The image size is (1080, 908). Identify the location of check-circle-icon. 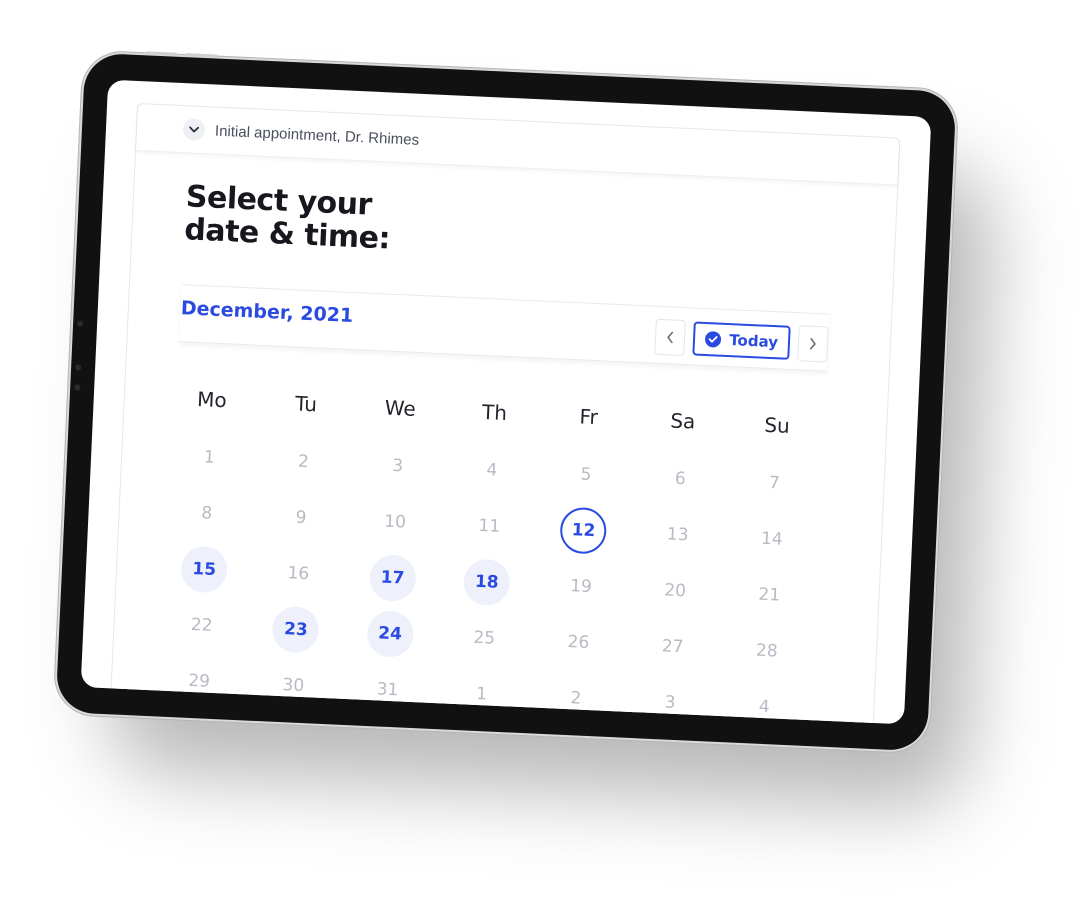
(713, 339).